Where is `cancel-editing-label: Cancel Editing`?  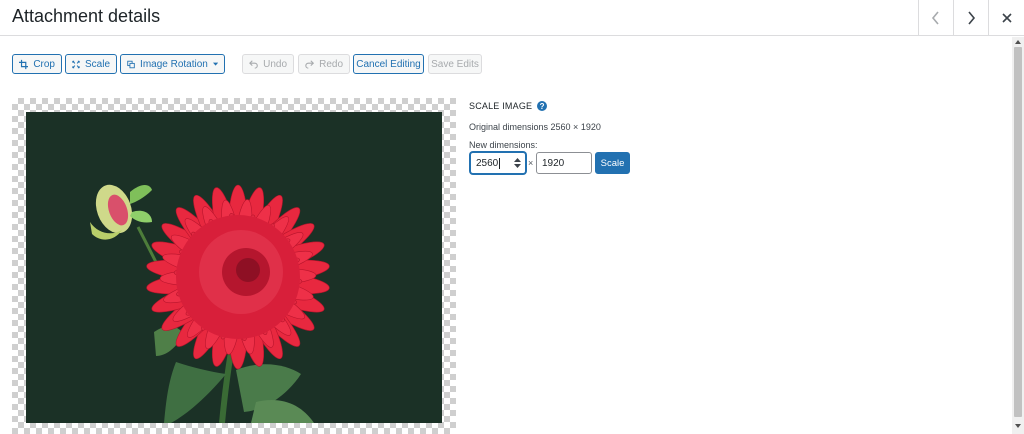
cancel-editing-label: Cancel Editing is located at coordinates (388, 64).